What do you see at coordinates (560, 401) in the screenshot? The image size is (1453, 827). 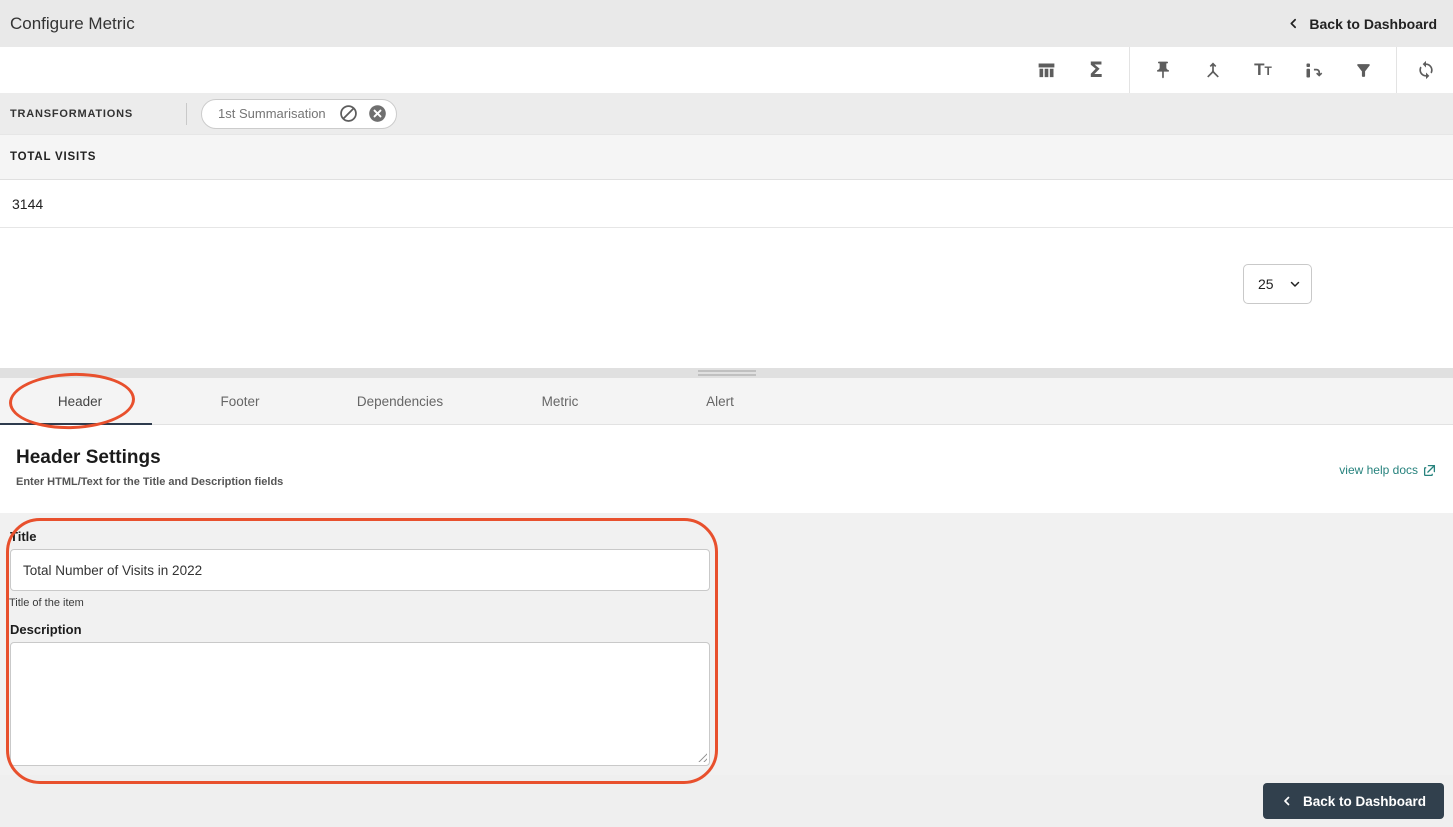 I see `tab-metric: Metric` at bounding box center [560, 401].